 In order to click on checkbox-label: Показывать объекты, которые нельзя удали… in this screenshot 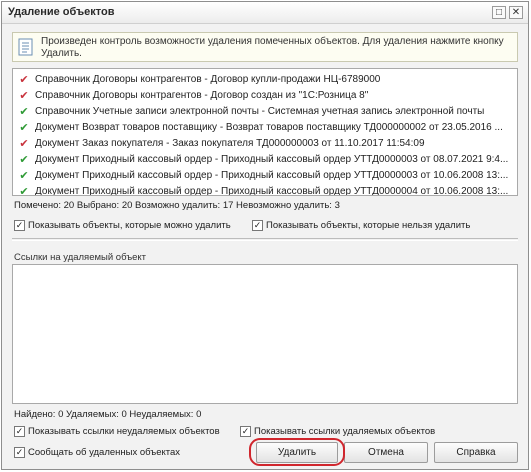, I will do `click(368, 225)`.